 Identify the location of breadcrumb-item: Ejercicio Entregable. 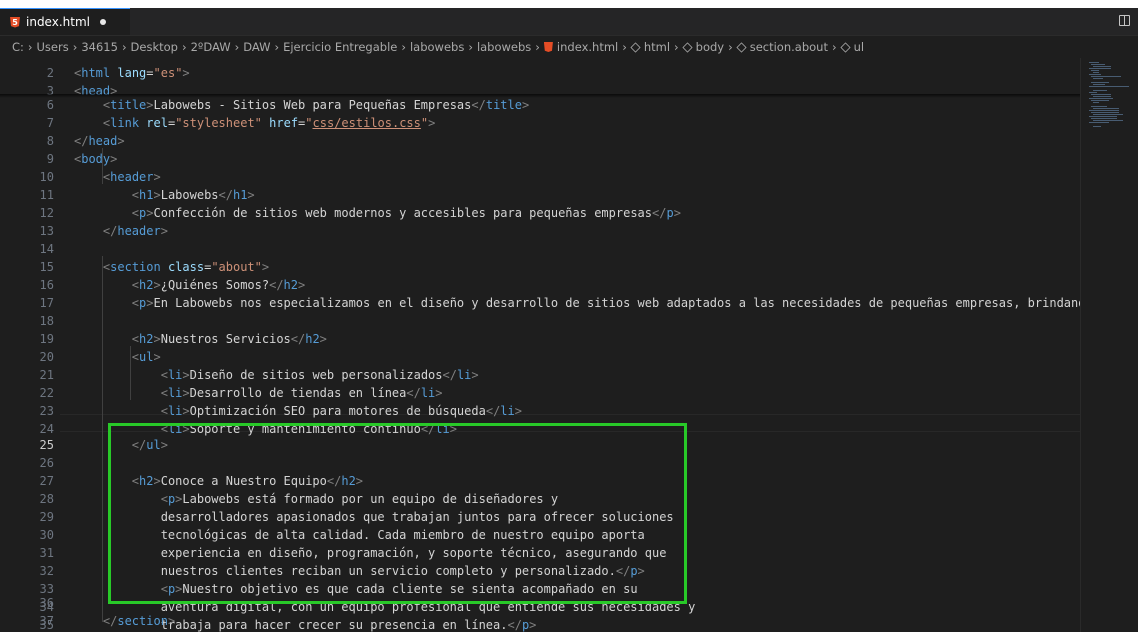
(340, 47).